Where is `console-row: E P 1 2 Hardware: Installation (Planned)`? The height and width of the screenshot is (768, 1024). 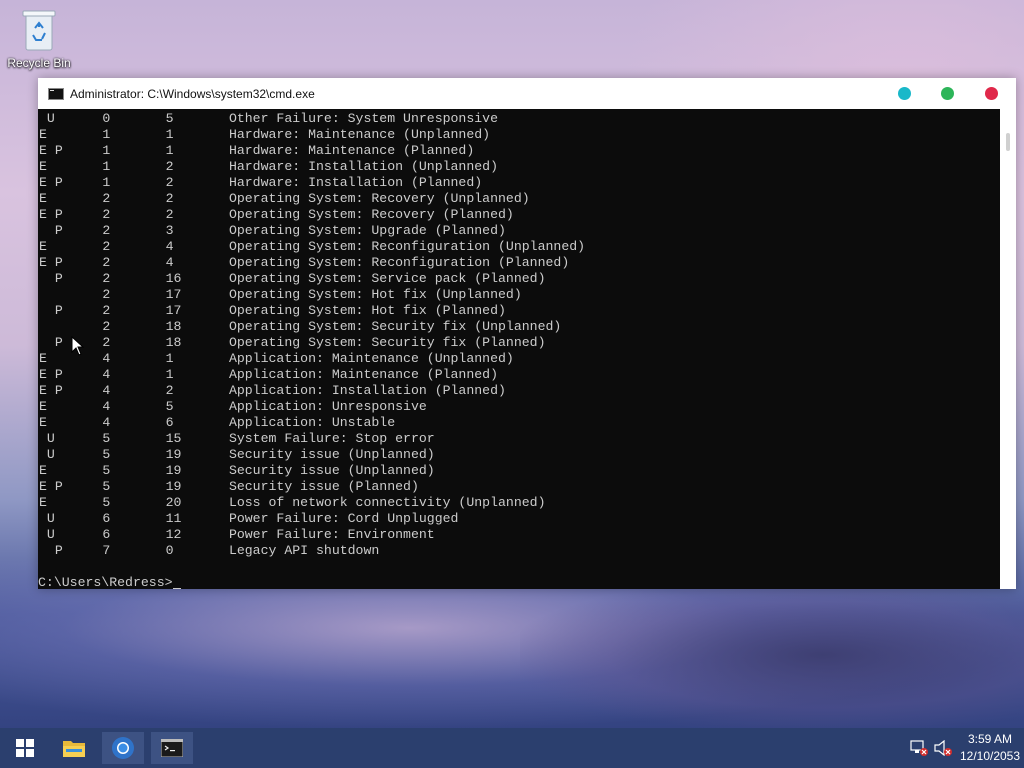
console-row: E P 1 2 Hardware: Installation (Planned) is located at coordinates (519, 183).